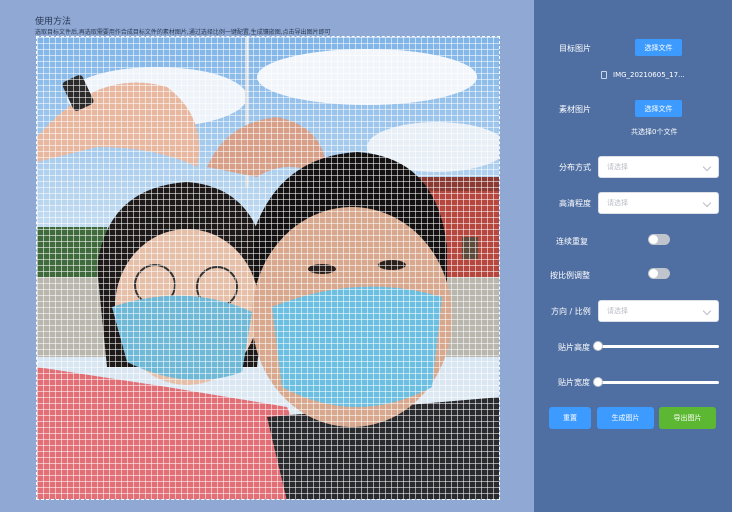 The width and height of the screenshot is (732, 512). What do you see at coordinates (575, 48) in the screenshot?
I see `target-image-label: 目标图片` at bounding box center [575, 48].